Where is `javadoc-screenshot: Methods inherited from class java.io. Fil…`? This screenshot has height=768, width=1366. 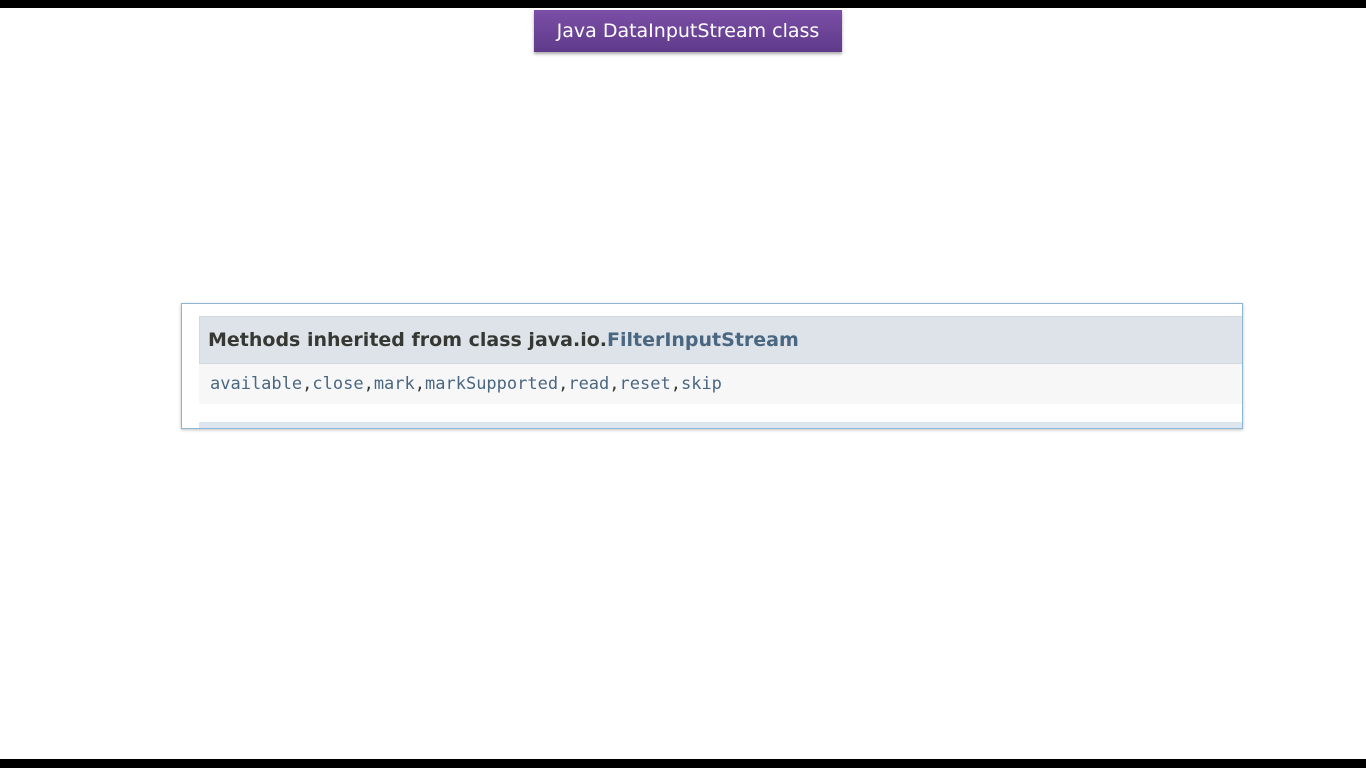
javadoc-screenshot: Methods inherited from class java.io. Fil… is located at coordinates (712, 366).